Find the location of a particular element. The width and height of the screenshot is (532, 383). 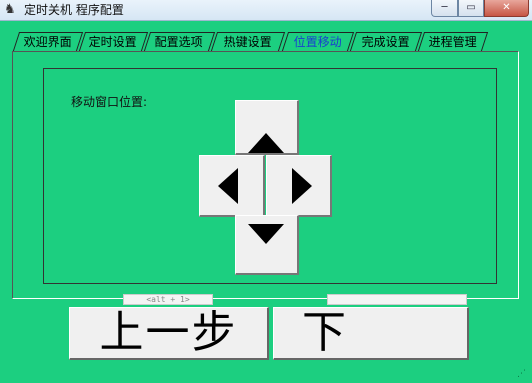

title-bar: ♞ 定时关机 程序配置 ─ ▭ ✕ is located at coordinates (266, 10).